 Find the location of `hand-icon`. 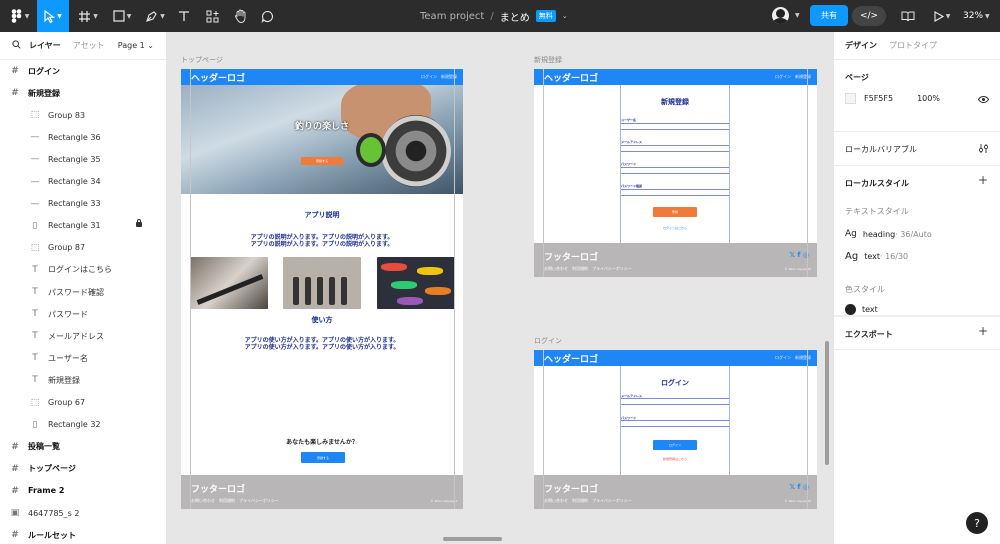

hand-icon is located at coordinates (240, 16).